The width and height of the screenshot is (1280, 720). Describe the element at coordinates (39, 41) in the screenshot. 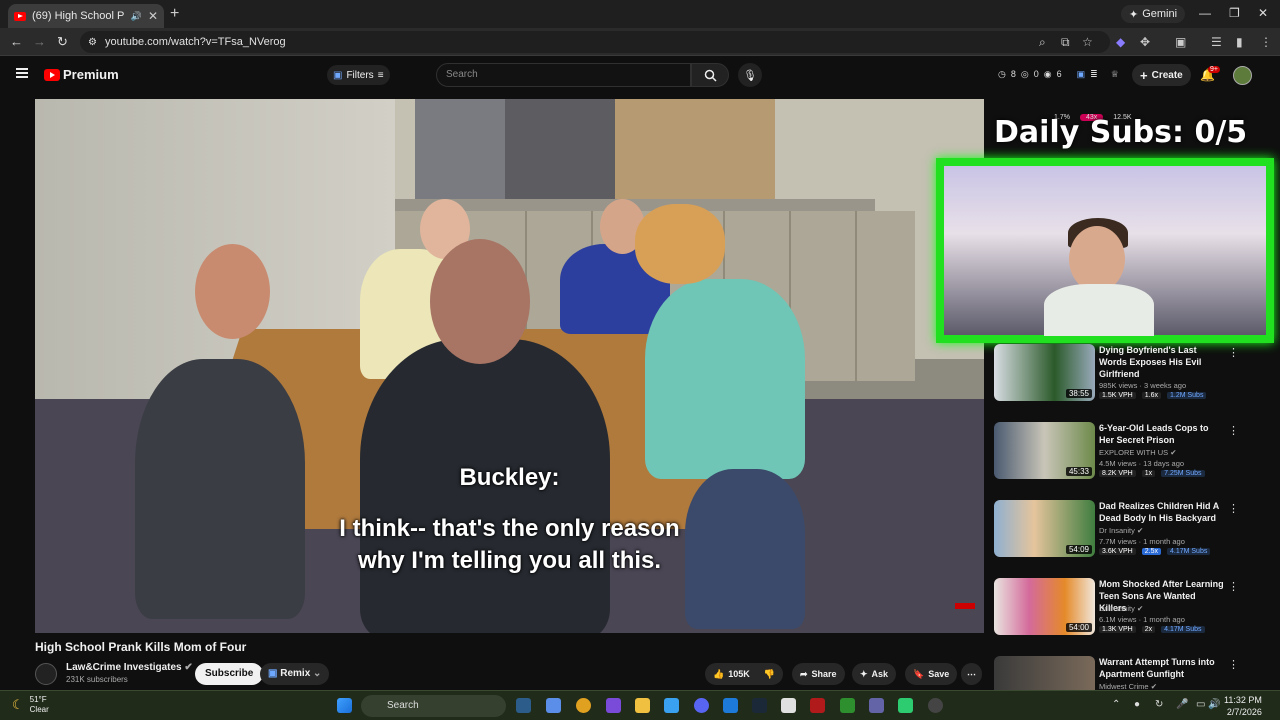

I see `forward-icon: →` at that location.